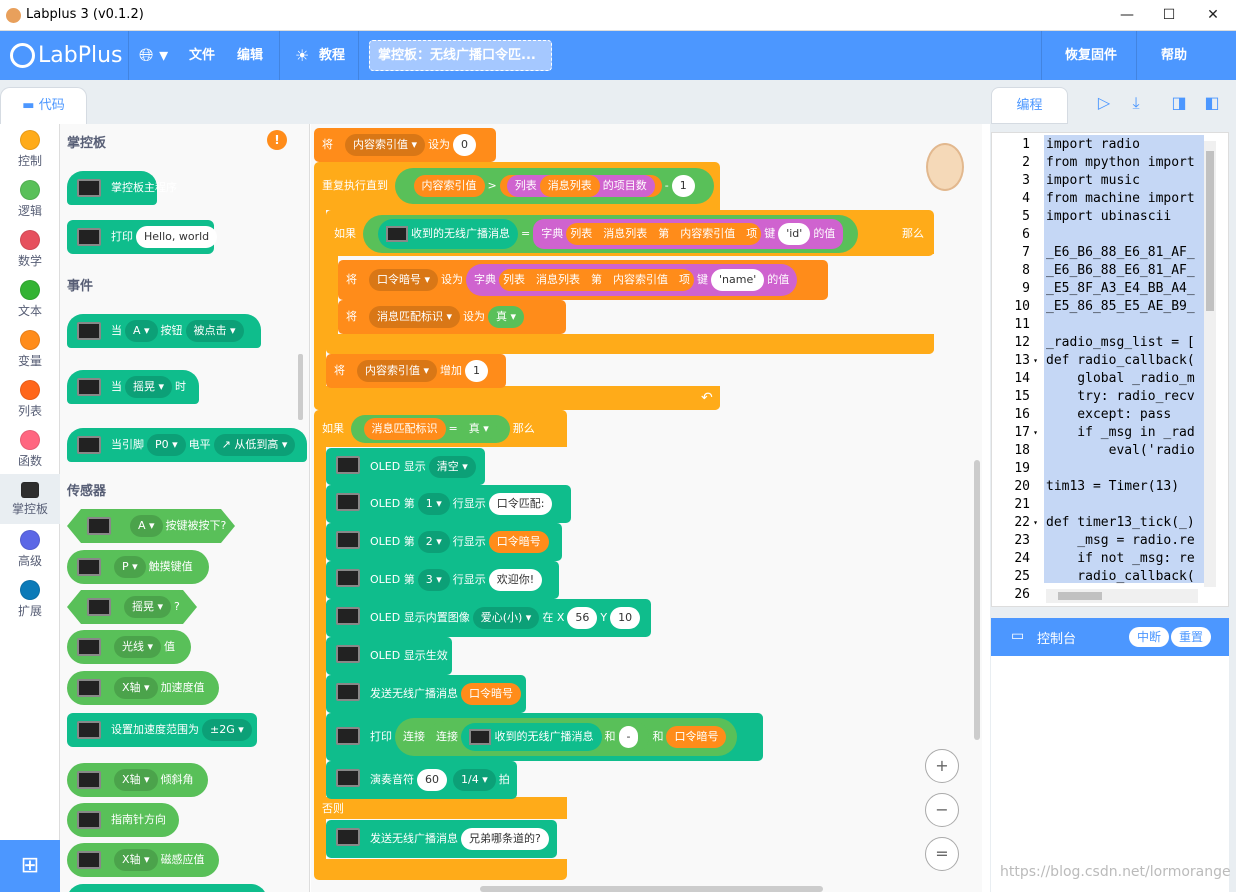 The width and height of the screenshot is (1236, 892). Describe the element at coordinates (129, 647) in the screenshot. I see `block-light-value: 光线 ▾ 值` at that location.